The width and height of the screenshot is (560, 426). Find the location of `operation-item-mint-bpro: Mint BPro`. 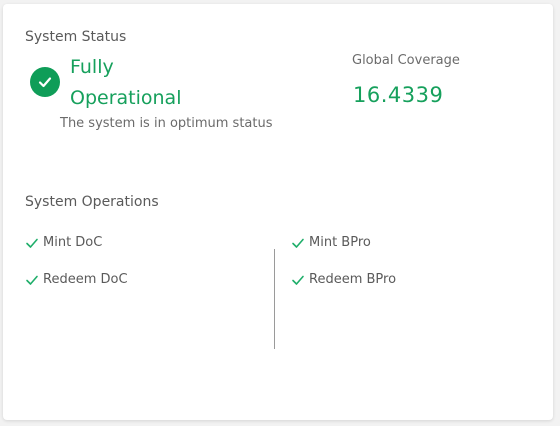

operation-item-mint-bpro: Mint BPro is located at coordinates (331, 242).